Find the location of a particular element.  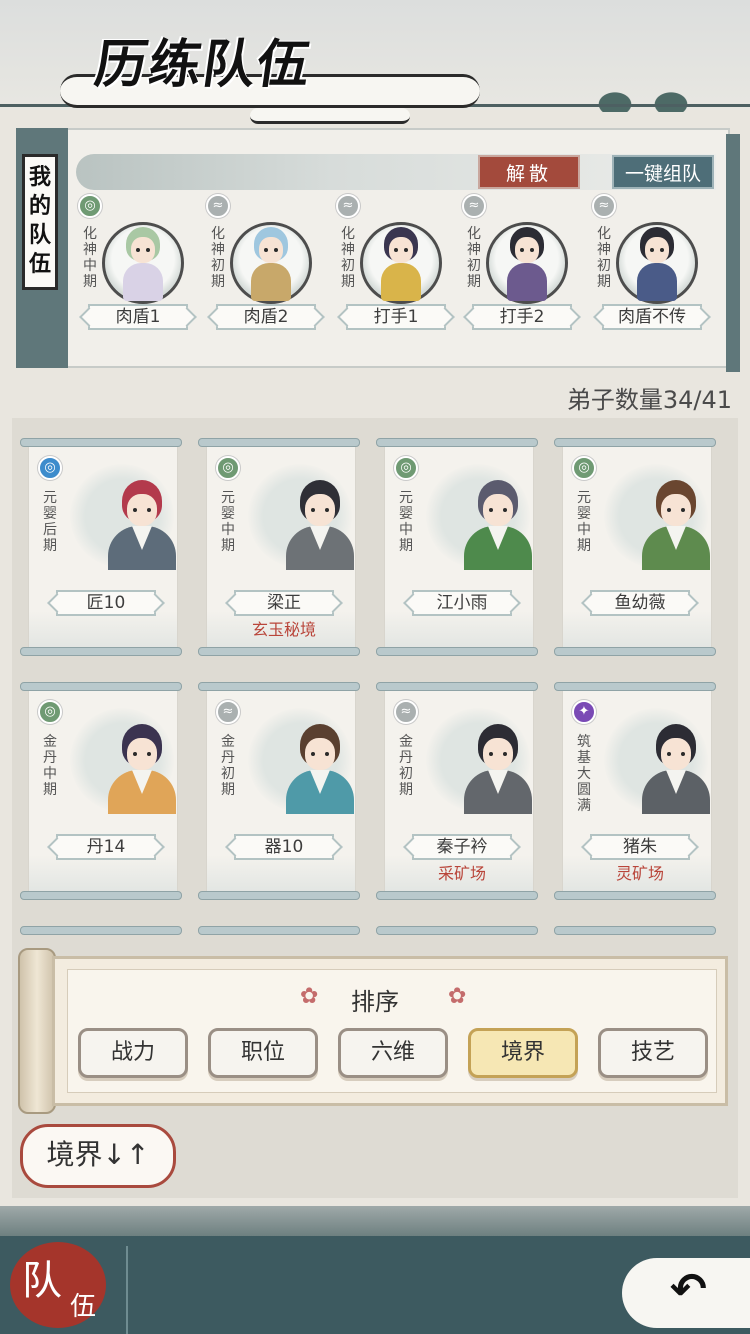

disciple-location: 玄玉秘境 is located at coordinates (283, 629).